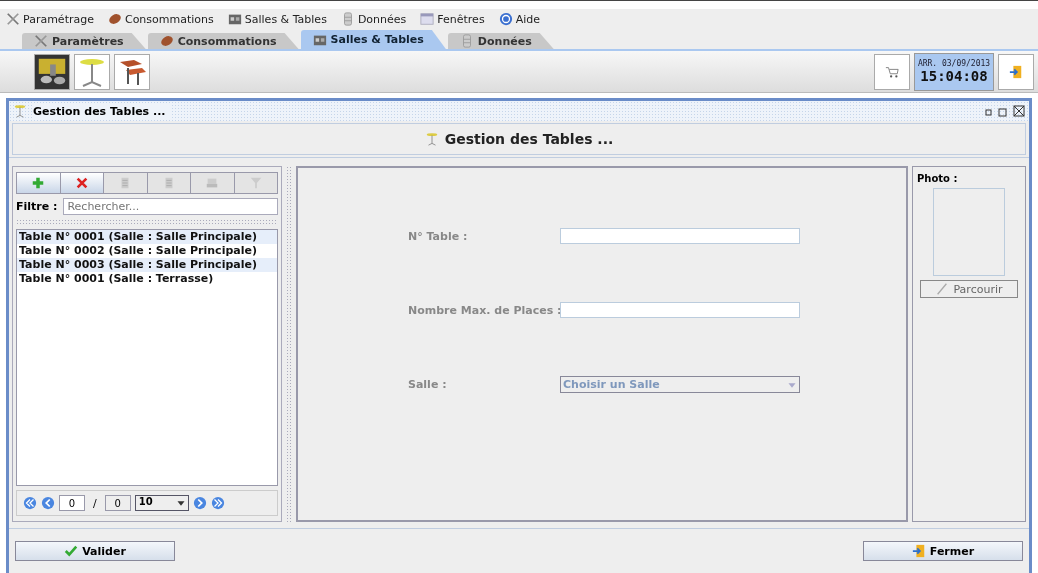 This screenshot has width=1038, height=573. I want to click on cart-icon, so click(892, 71).